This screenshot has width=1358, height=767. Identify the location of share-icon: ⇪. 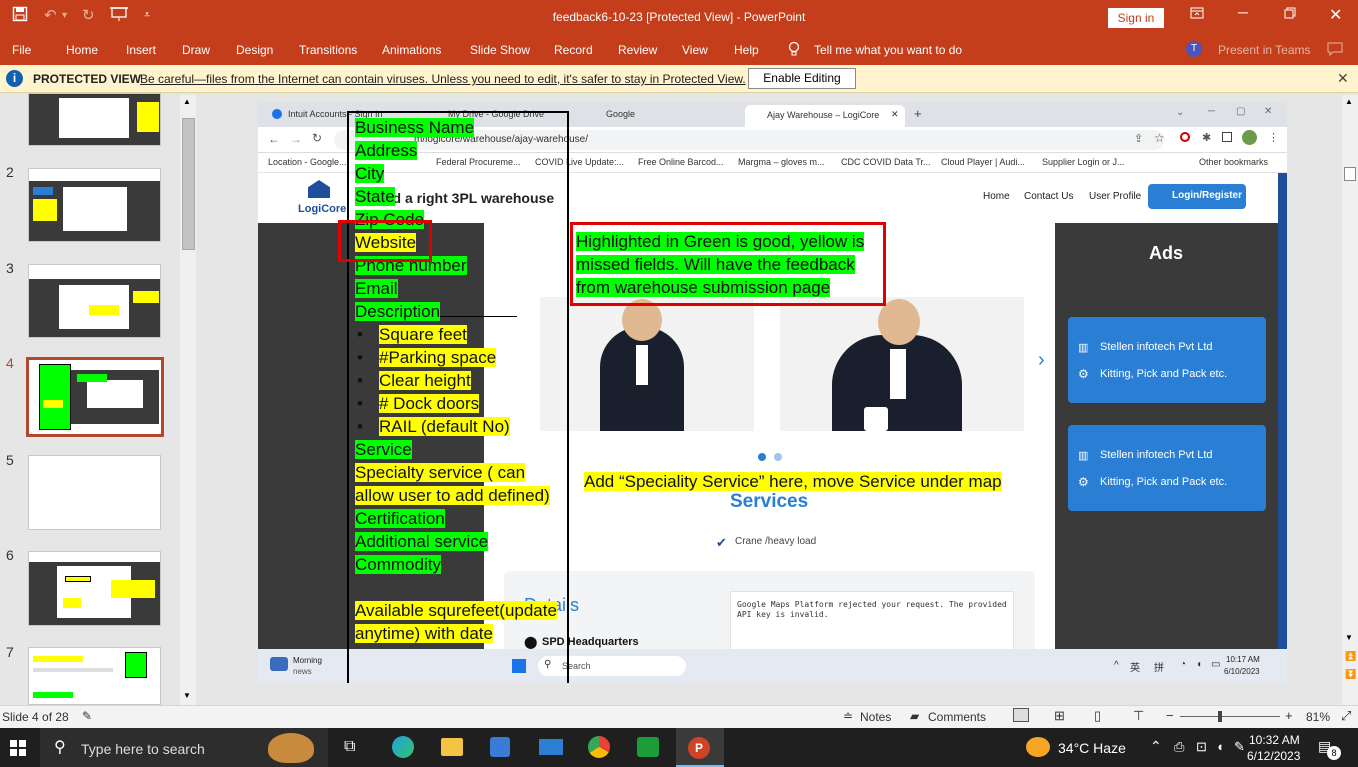
(1138, 138).